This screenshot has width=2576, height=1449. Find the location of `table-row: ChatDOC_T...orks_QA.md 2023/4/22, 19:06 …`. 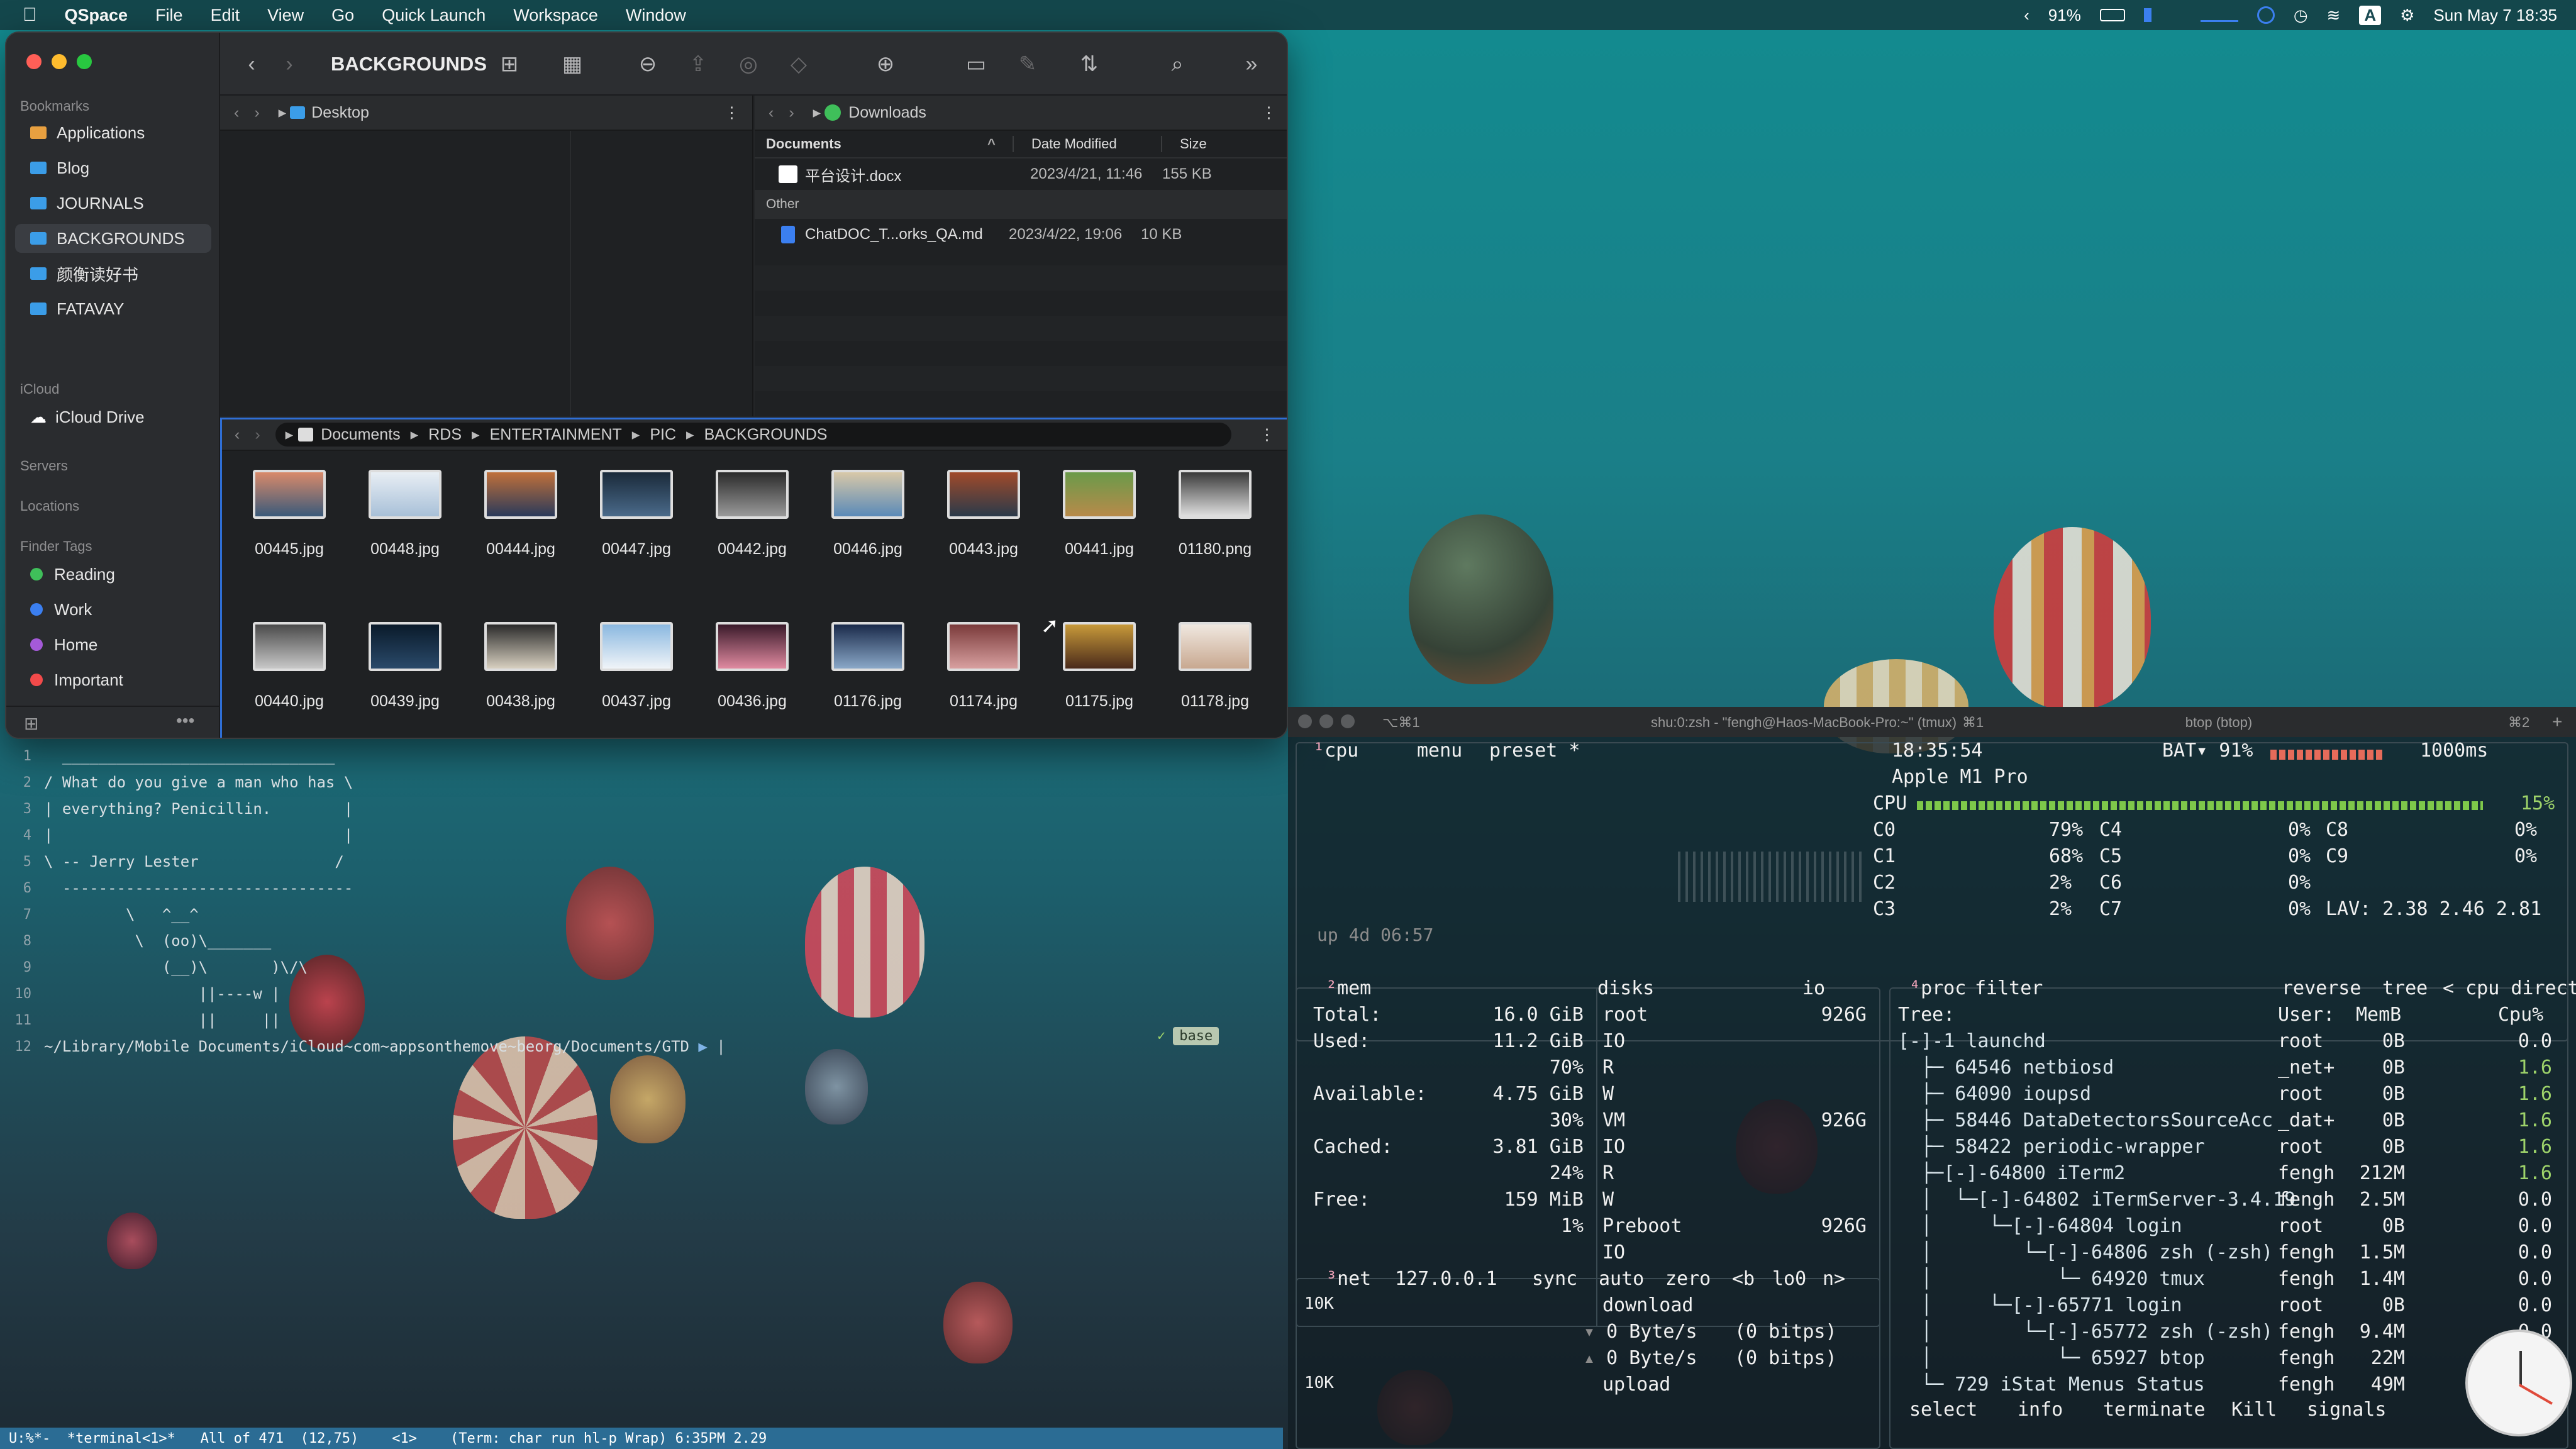

table-row: ChatDOC_T...orks_QA.md 2023/4/22, 19:06 … is located at coordinates (1021, 234).